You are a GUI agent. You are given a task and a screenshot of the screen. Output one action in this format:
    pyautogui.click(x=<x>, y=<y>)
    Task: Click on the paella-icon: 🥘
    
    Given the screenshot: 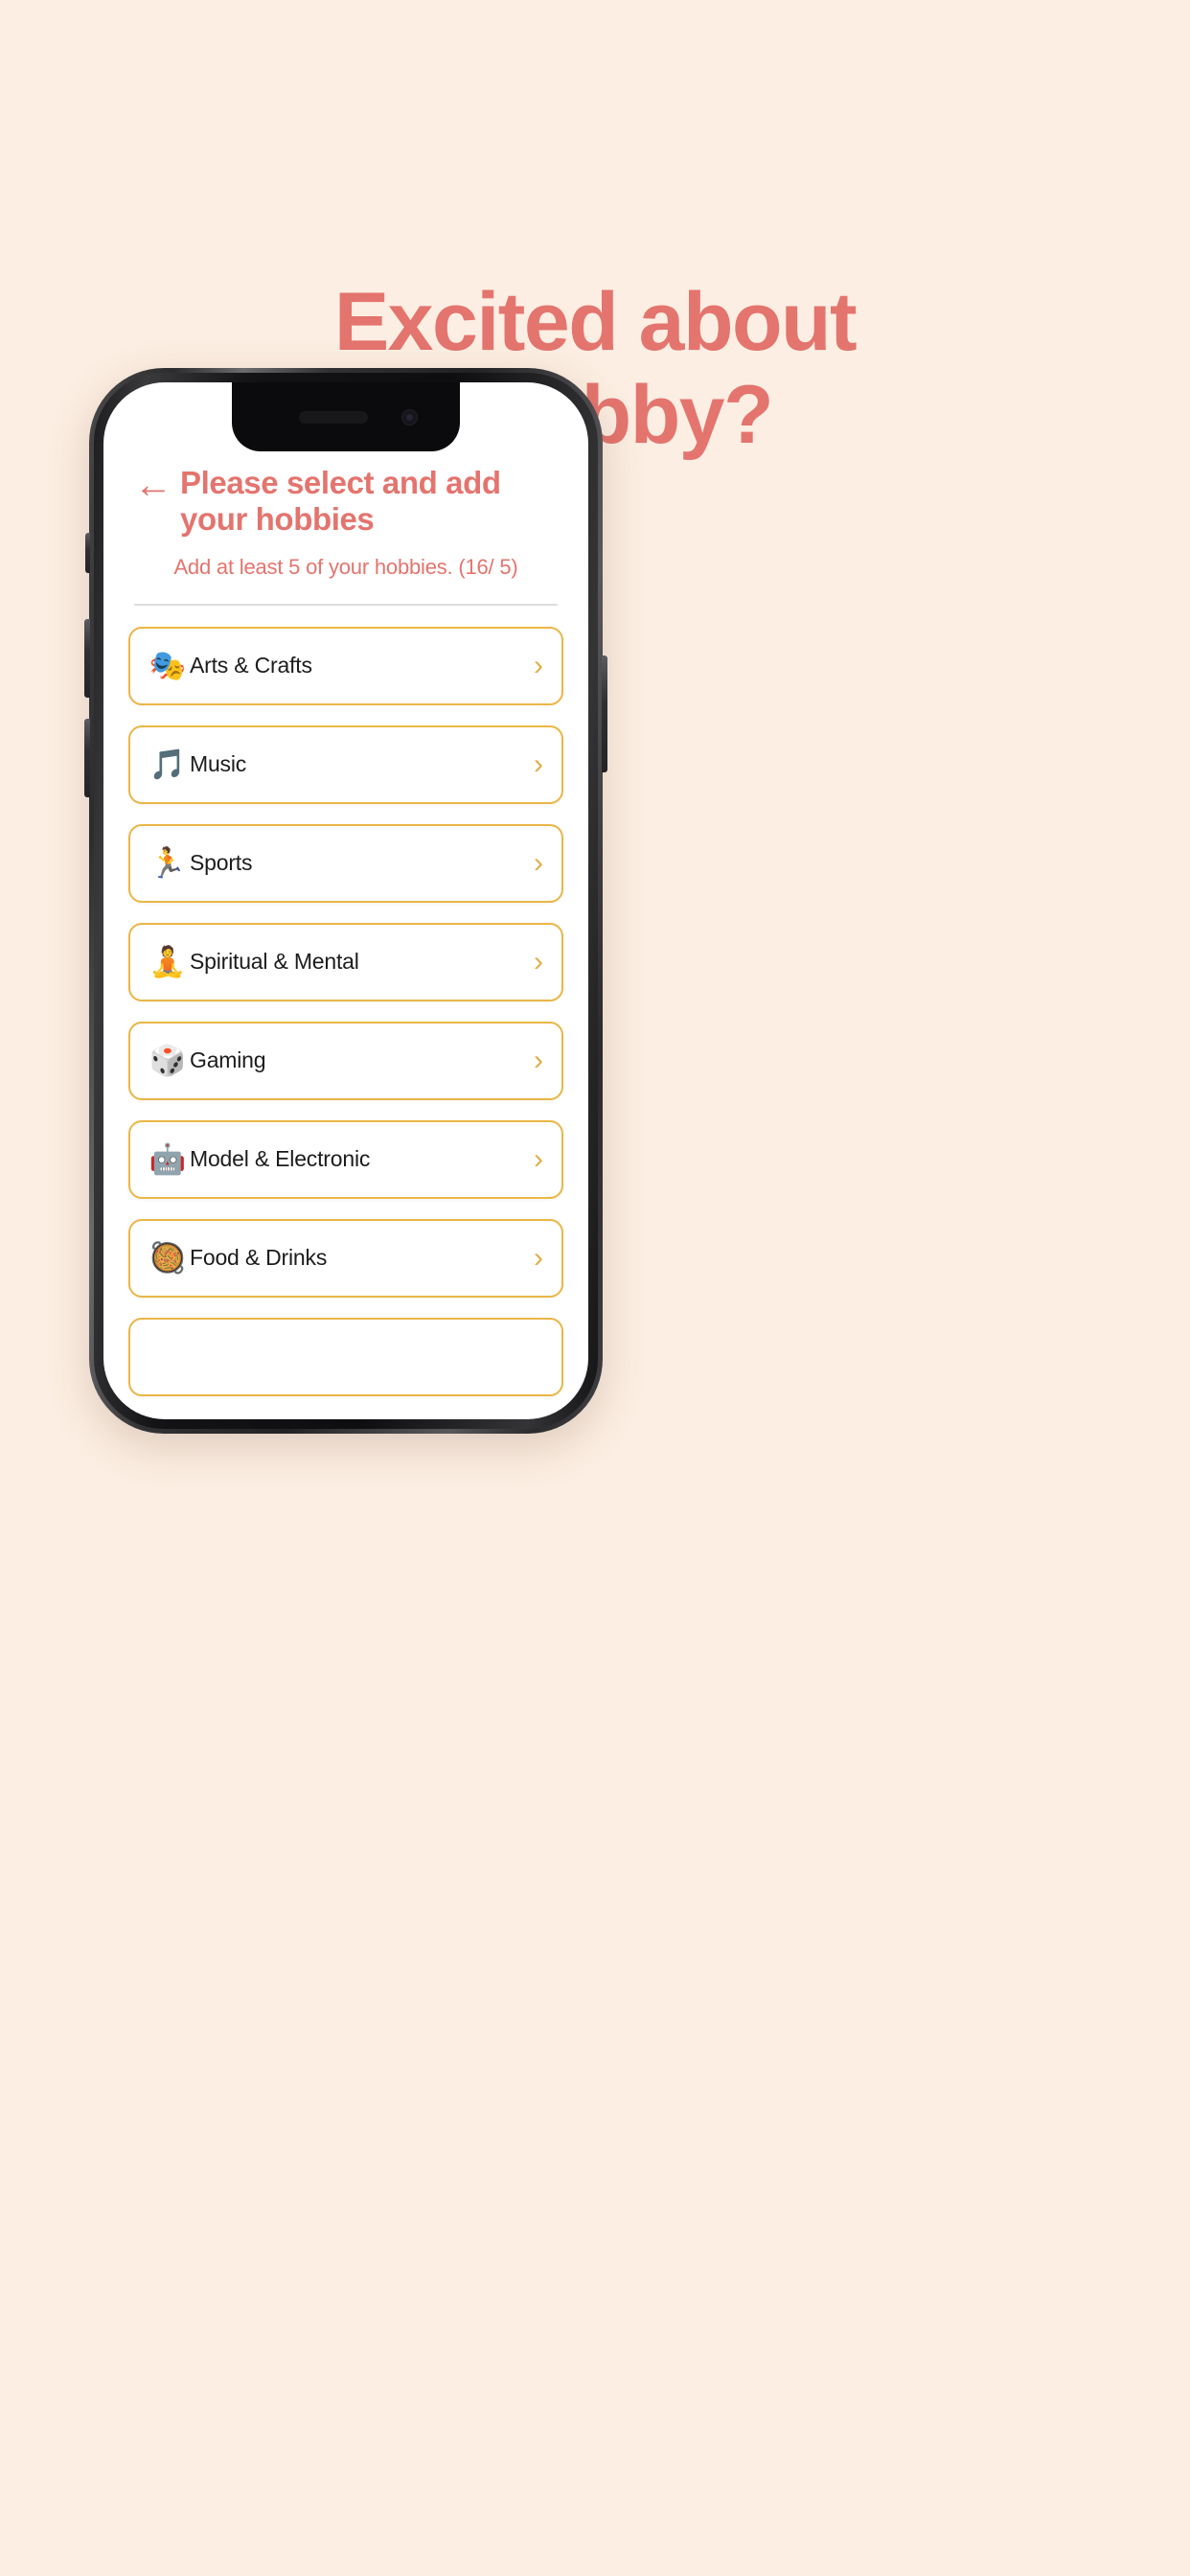 What is the action you would take?
    pyautogui.click(x=168, y=1258)
    